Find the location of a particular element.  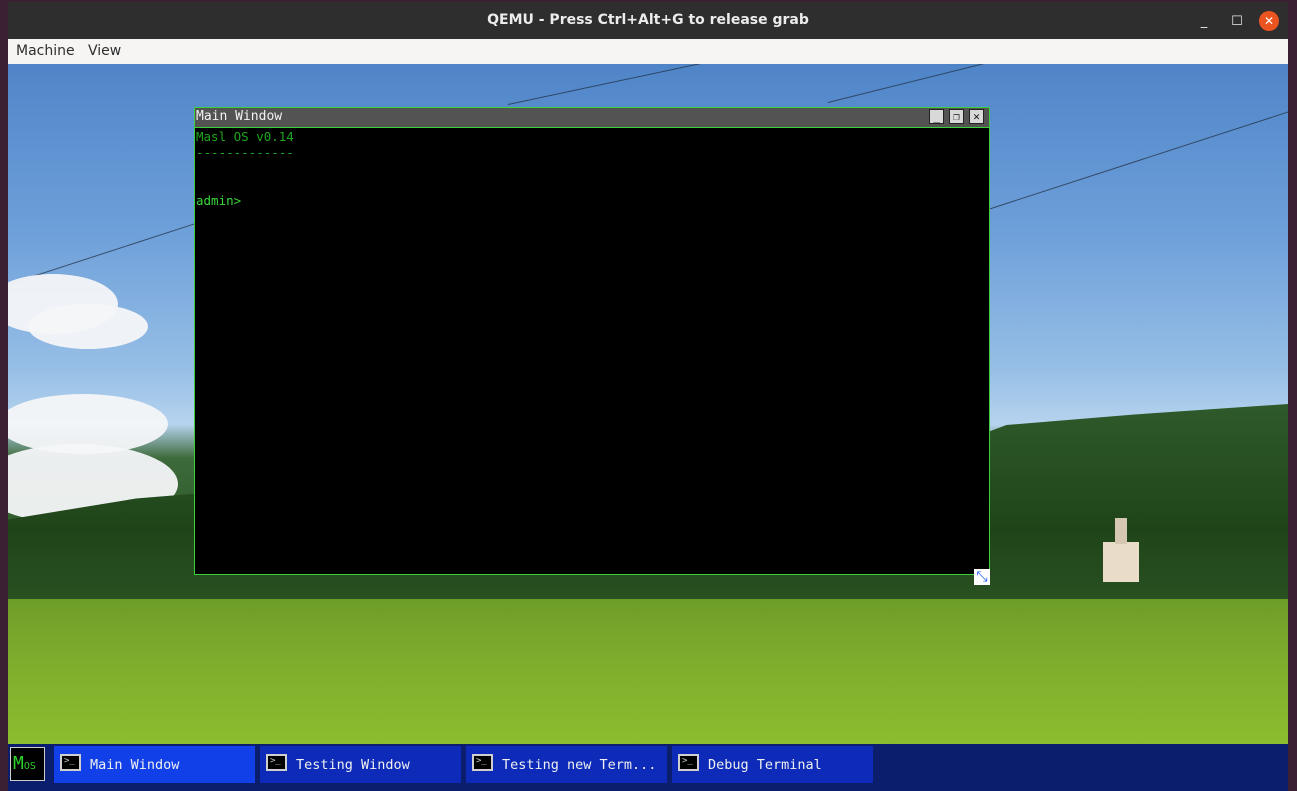

start-logo: MOS is located at coordinates (27, 764).